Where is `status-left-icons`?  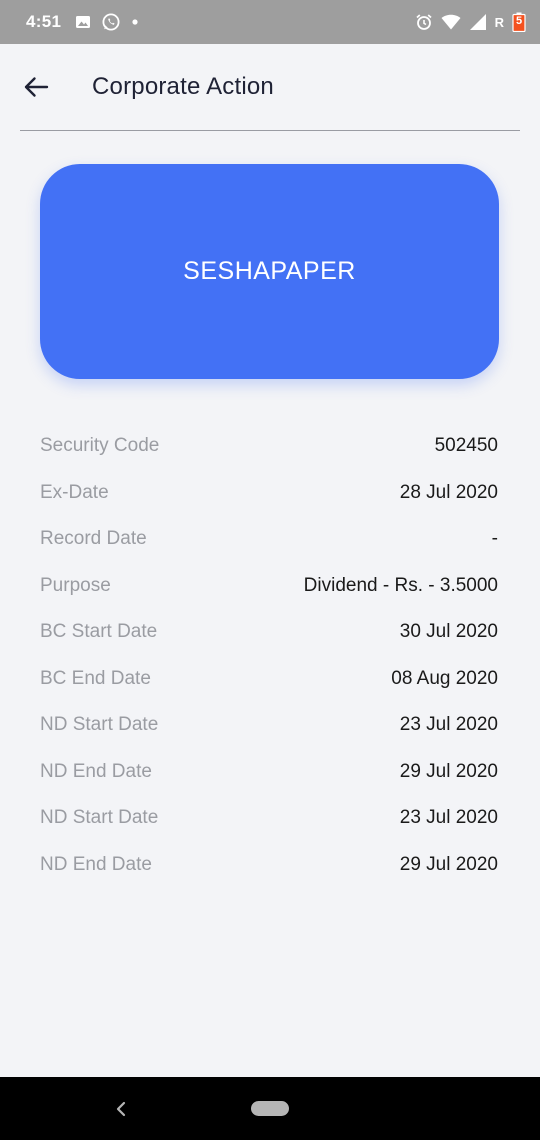
status-left-icons is located at coordinates (107, 22).